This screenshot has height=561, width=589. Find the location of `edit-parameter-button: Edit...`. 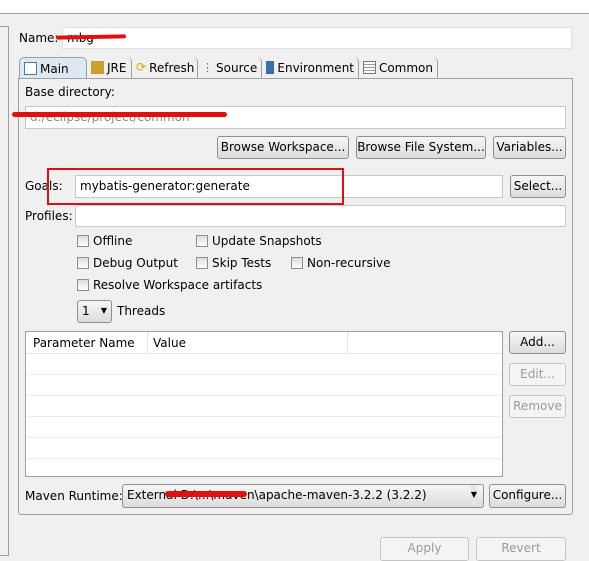

edit-parameter-button: Edit... is located at coordinates (537, 374).